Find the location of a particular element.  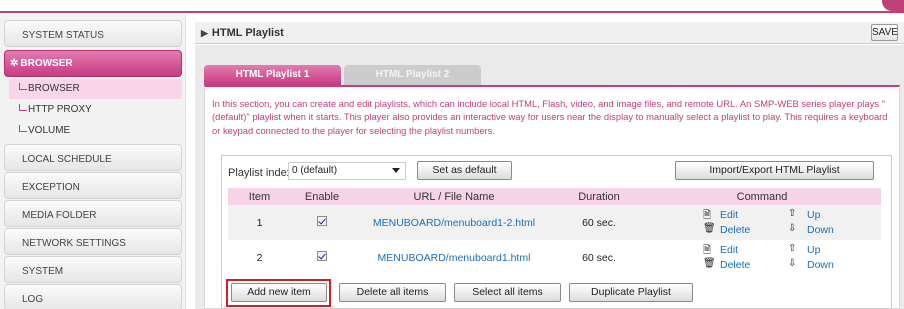

import-export-button: Import/Export HTML Playlist is located at coordinates (774, 170).